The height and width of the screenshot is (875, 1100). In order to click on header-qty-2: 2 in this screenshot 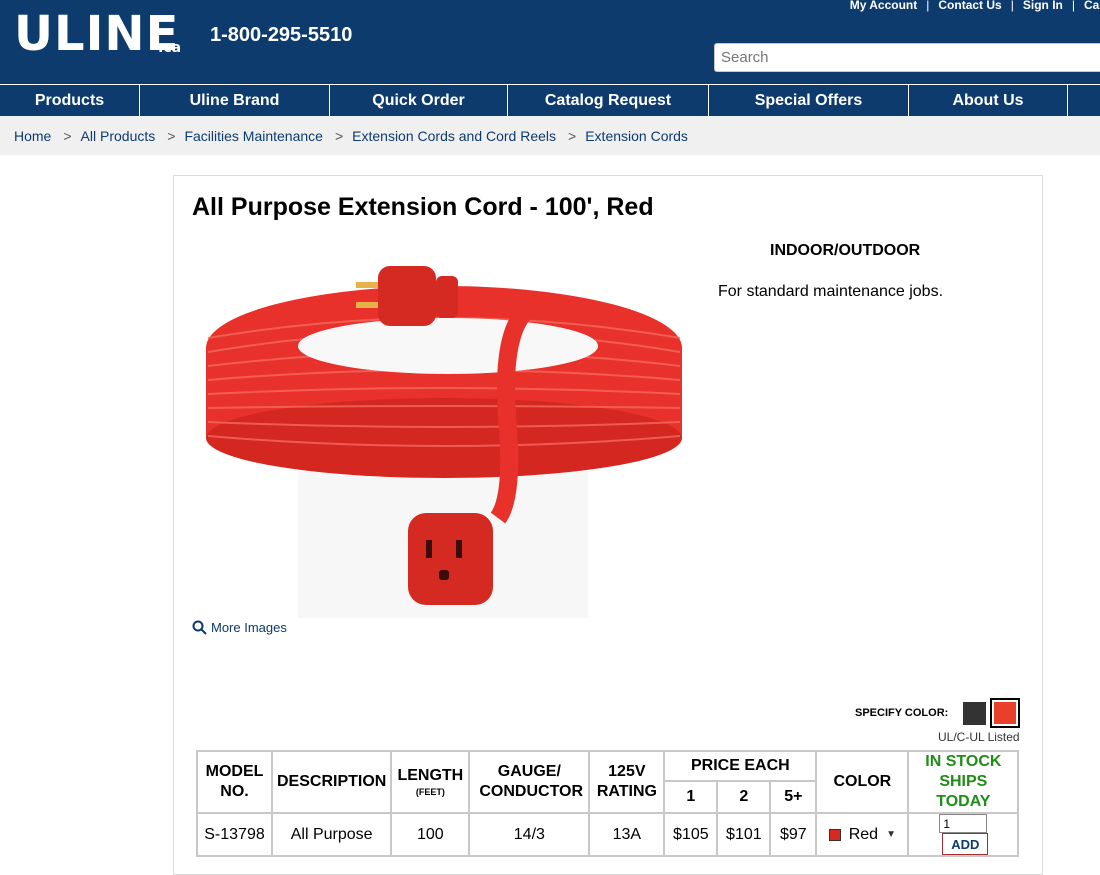, I will do `click(744, 797)`.